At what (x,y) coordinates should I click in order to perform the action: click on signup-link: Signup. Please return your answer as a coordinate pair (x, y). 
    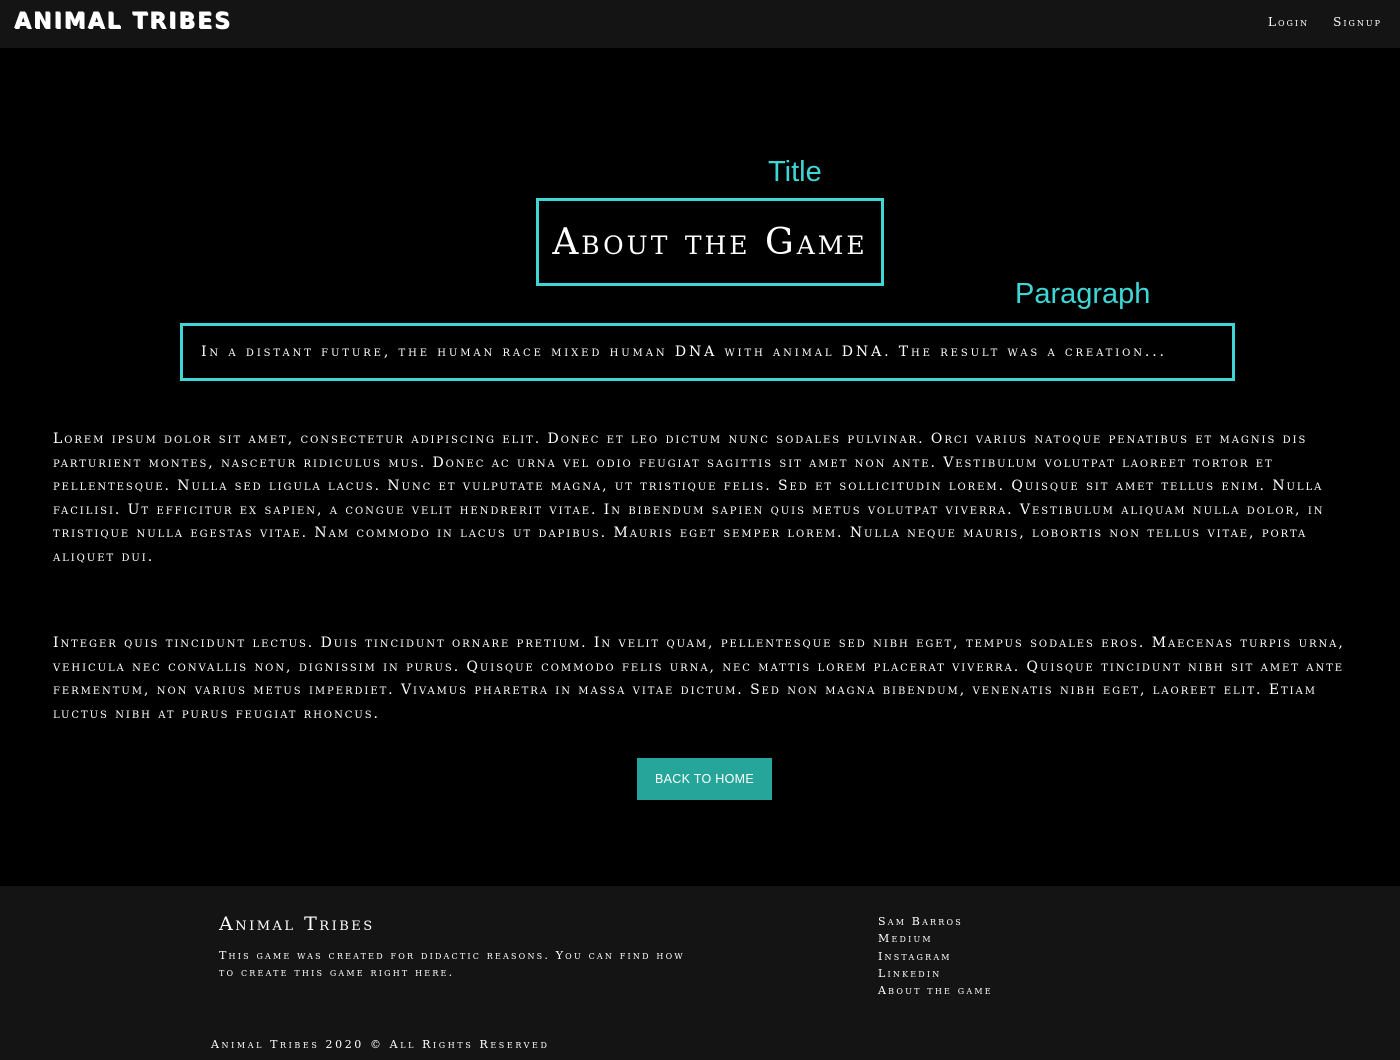
    Looking at the image, I should click on (1357, 22).